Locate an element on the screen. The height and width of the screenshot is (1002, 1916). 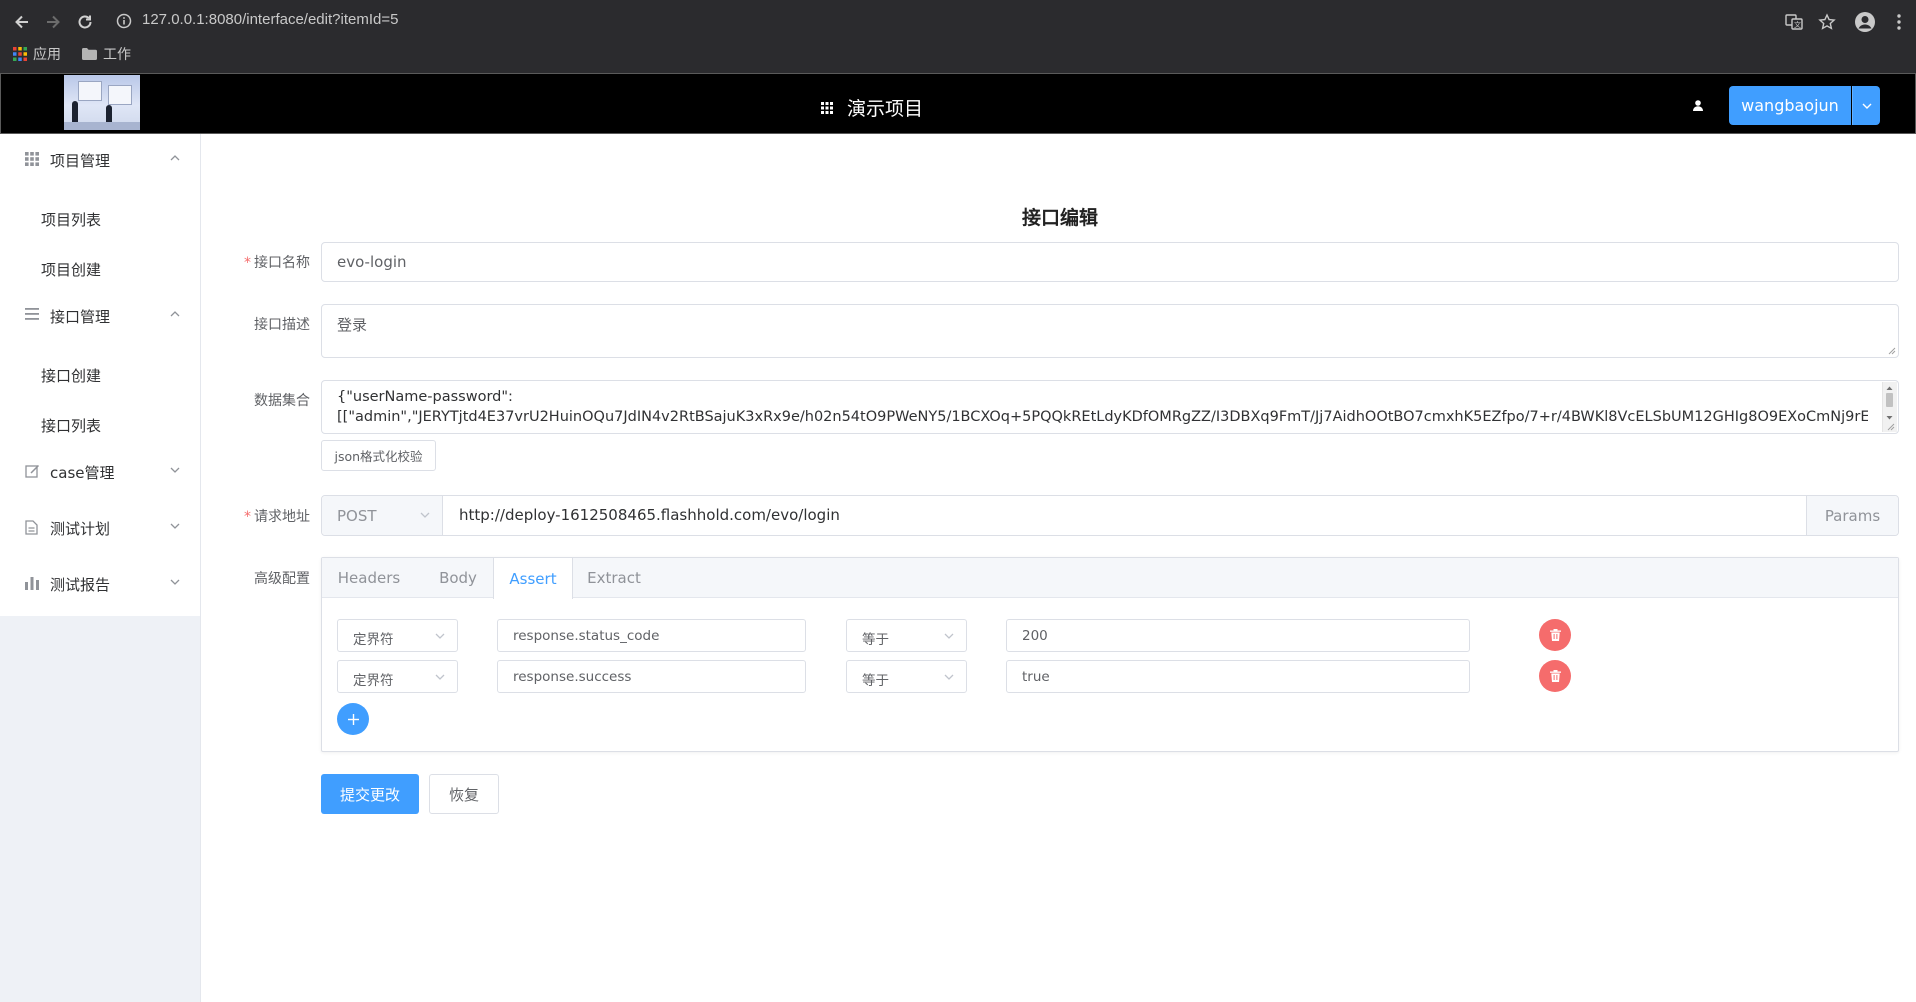
sidebar-group-case: case管理 is located at coordinates (100, 472).